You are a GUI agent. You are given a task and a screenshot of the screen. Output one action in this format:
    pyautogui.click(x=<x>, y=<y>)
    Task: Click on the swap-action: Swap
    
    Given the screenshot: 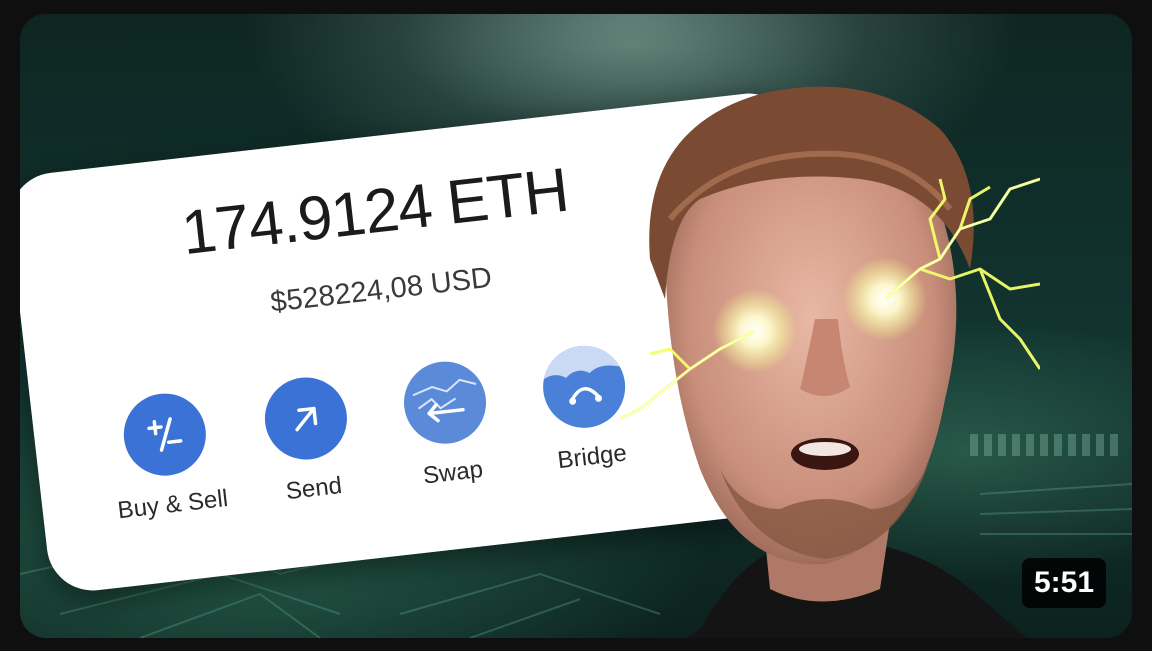 What is the action you would take?
    pyautogui.click(x=447, y=424)
    